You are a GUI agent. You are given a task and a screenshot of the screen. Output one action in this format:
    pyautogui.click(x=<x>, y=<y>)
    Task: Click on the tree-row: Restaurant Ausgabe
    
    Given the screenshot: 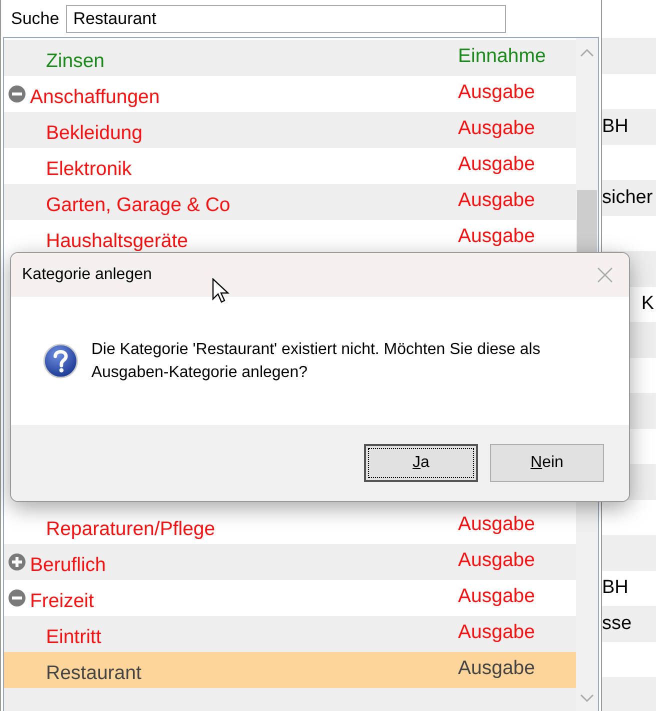 What is the action you would take?
    pyautogui.click(x=290, y=670)
    